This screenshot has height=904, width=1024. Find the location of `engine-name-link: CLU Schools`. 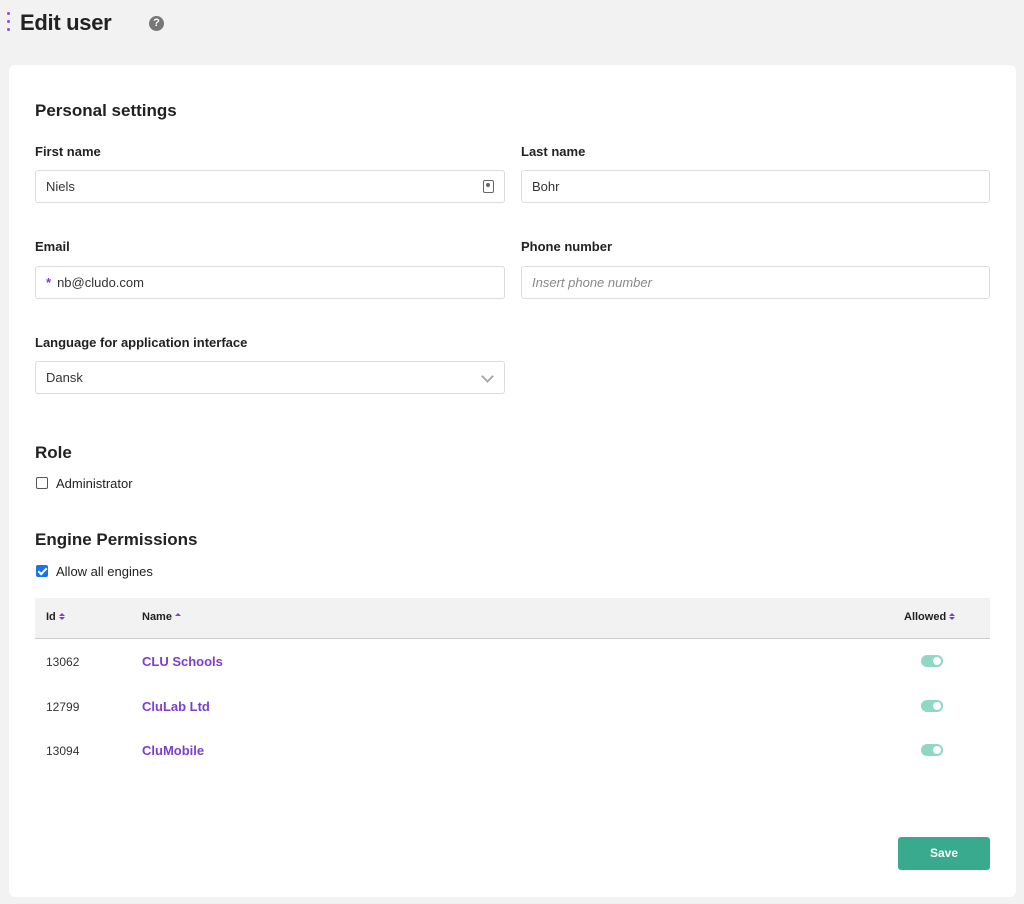

engine-name-link: CLU Schools is located at coordinates (182, 661).